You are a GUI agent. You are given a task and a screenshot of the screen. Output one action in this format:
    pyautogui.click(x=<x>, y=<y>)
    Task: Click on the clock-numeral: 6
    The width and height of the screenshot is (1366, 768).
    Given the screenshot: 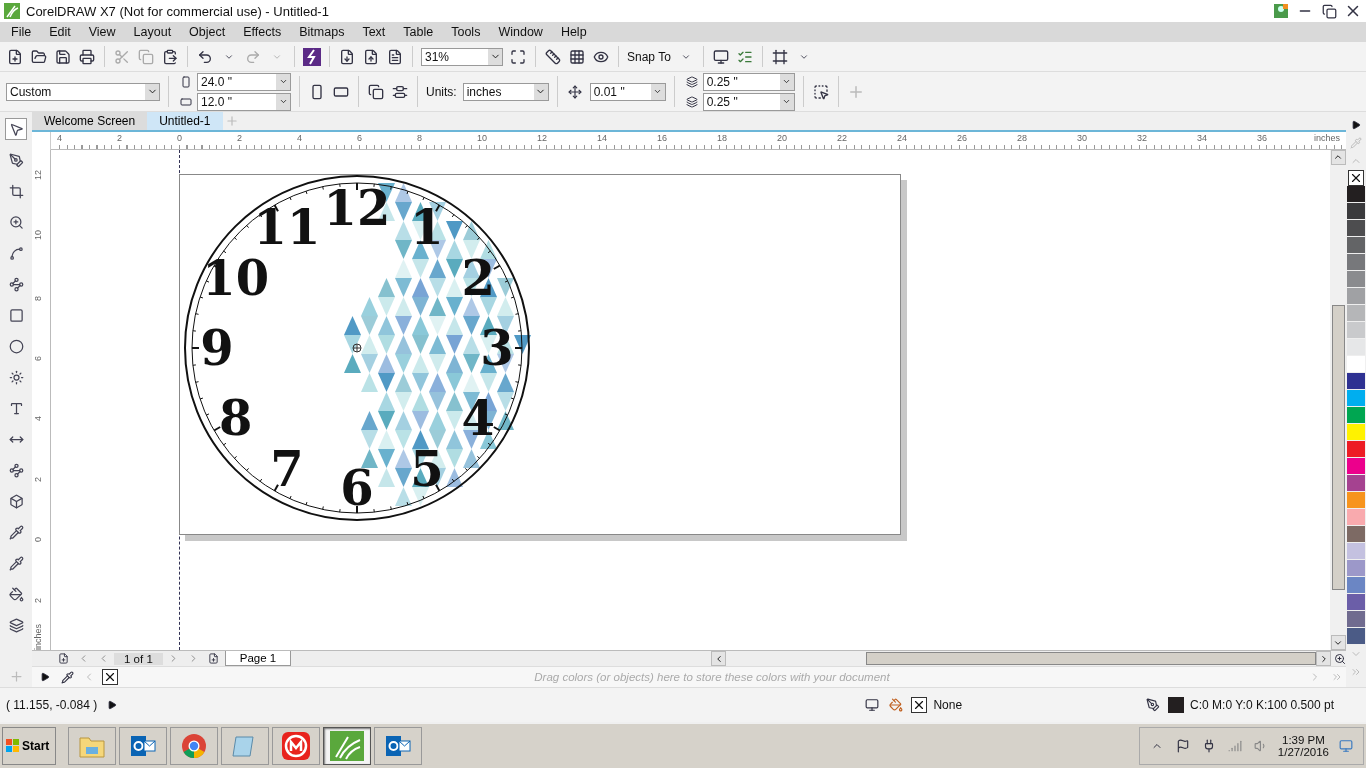 What is the action you would take?
    pyautogui.click(x=357, y=487)
    